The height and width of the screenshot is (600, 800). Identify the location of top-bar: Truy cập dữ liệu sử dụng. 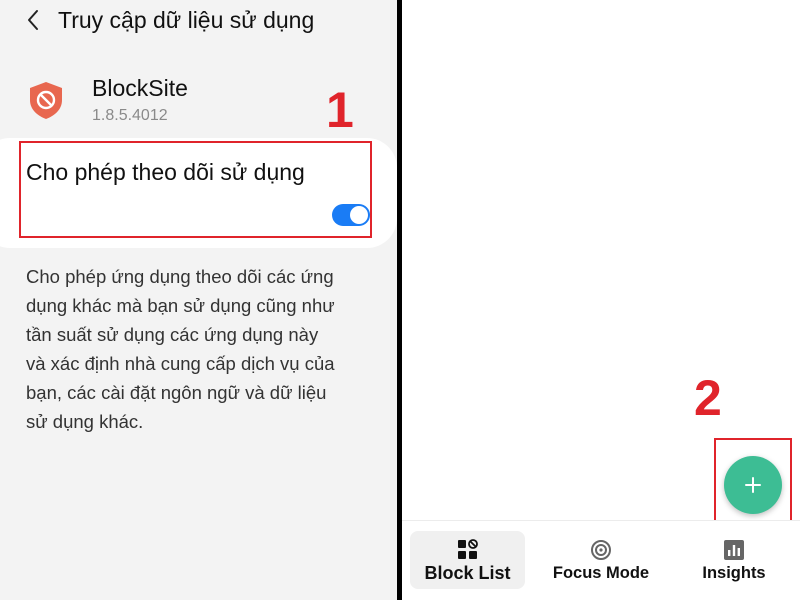
(198, 21).